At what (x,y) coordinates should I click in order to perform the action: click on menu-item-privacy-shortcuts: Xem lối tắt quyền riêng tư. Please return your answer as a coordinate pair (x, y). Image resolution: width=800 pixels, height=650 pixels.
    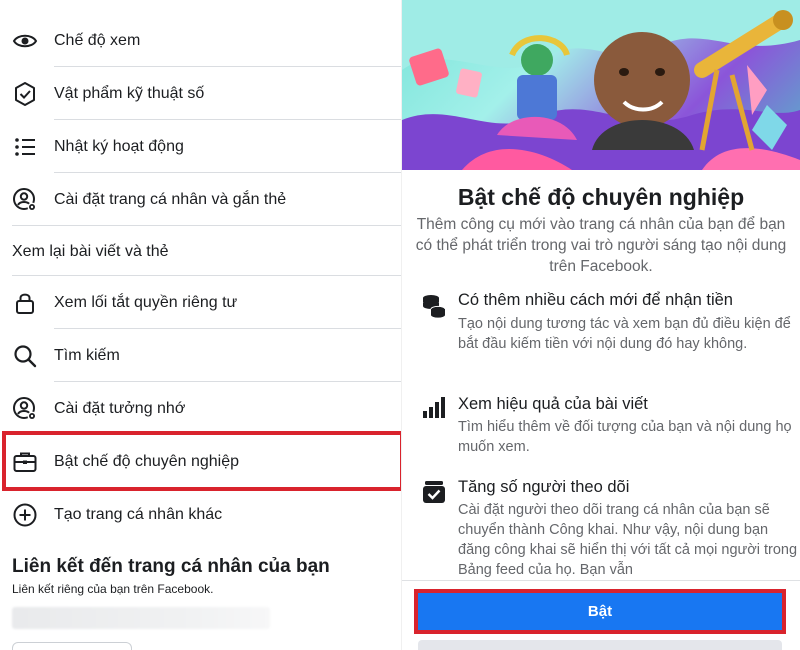
    Looking at the image, I should click on (200, 302).